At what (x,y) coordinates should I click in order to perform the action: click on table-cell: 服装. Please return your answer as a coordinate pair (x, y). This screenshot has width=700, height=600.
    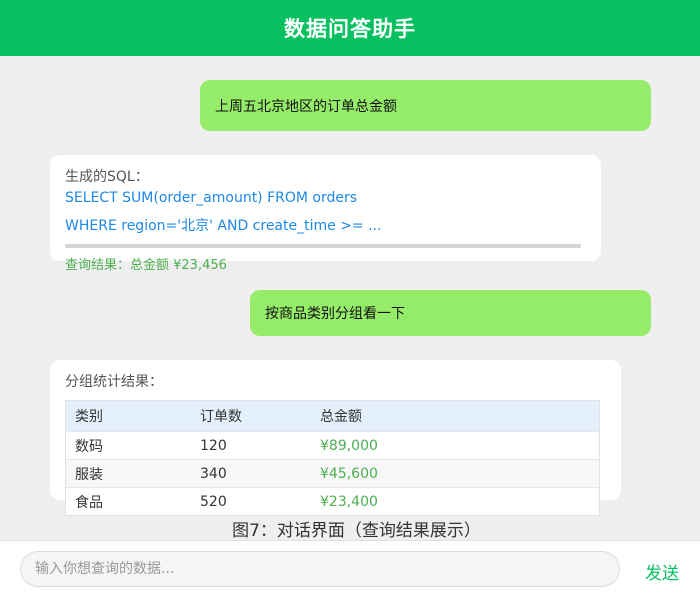
    Looking at the image, I should click on (89, 474).